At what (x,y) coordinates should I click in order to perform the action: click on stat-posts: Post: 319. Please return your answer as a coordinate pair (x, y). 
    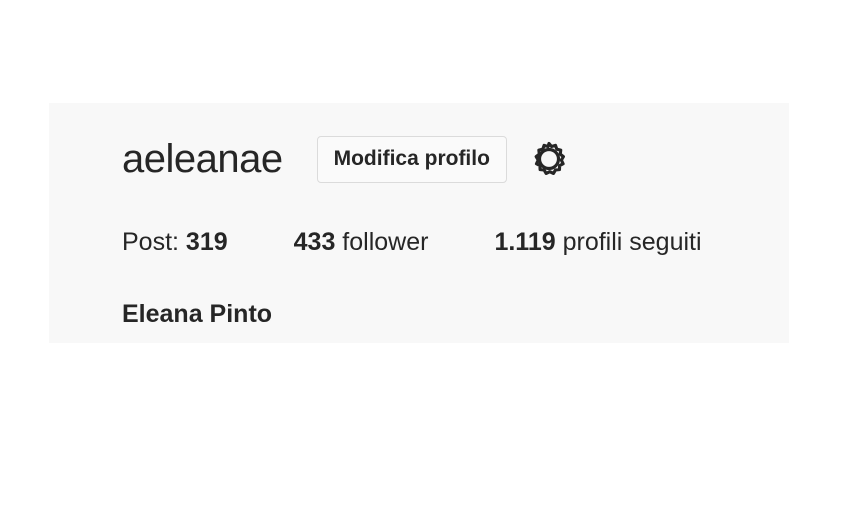
    Looking at the image, I should click on (175, 242).